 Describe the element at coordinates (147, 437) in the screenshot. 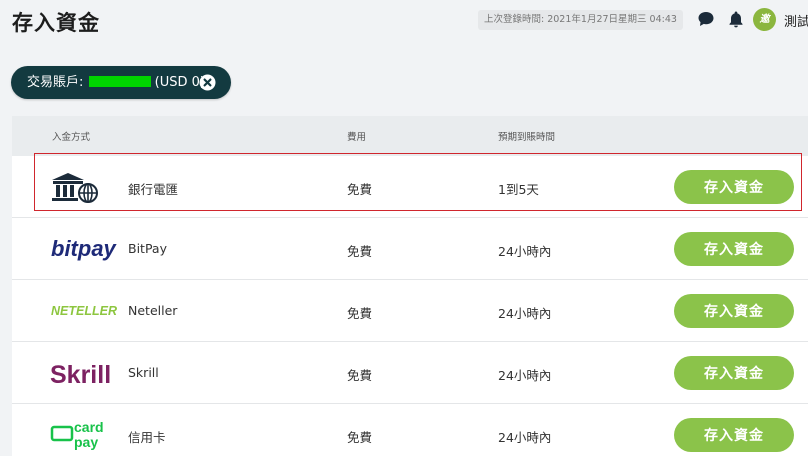

I see `method-name: 信用卡` at that location.